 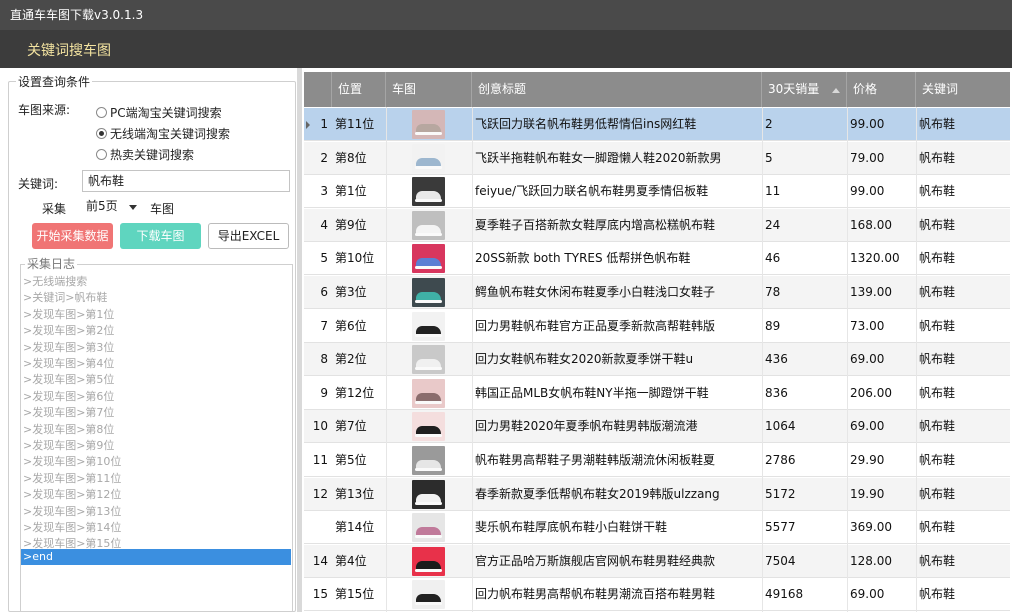 What do you see at coordinates (881, 191) in the screenshot?
I see `cell-price: 99.00` at bounding box center [881, 191].